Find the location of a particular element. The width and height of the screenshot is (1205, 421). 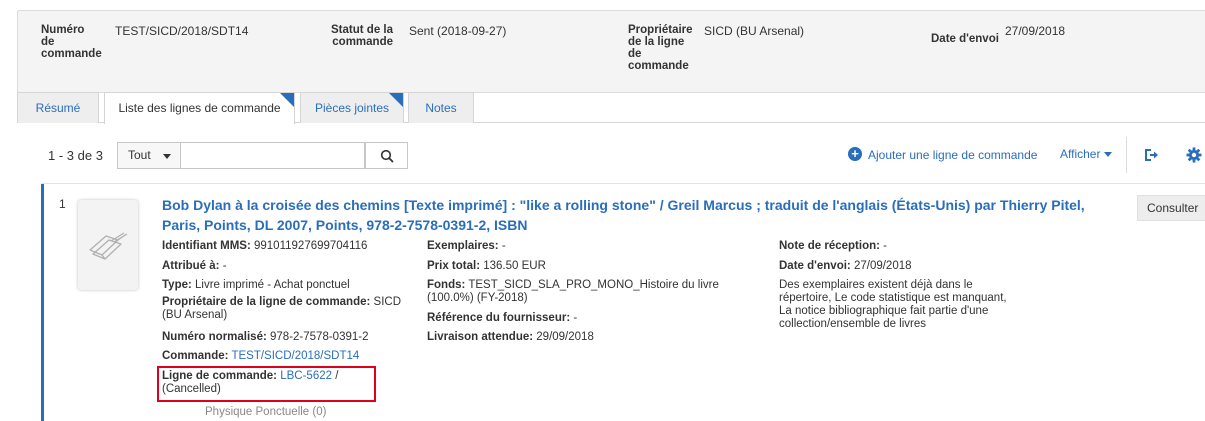

commande-link: TEST/SICD/2018/SDT14 is located at coordinates (295, 356).